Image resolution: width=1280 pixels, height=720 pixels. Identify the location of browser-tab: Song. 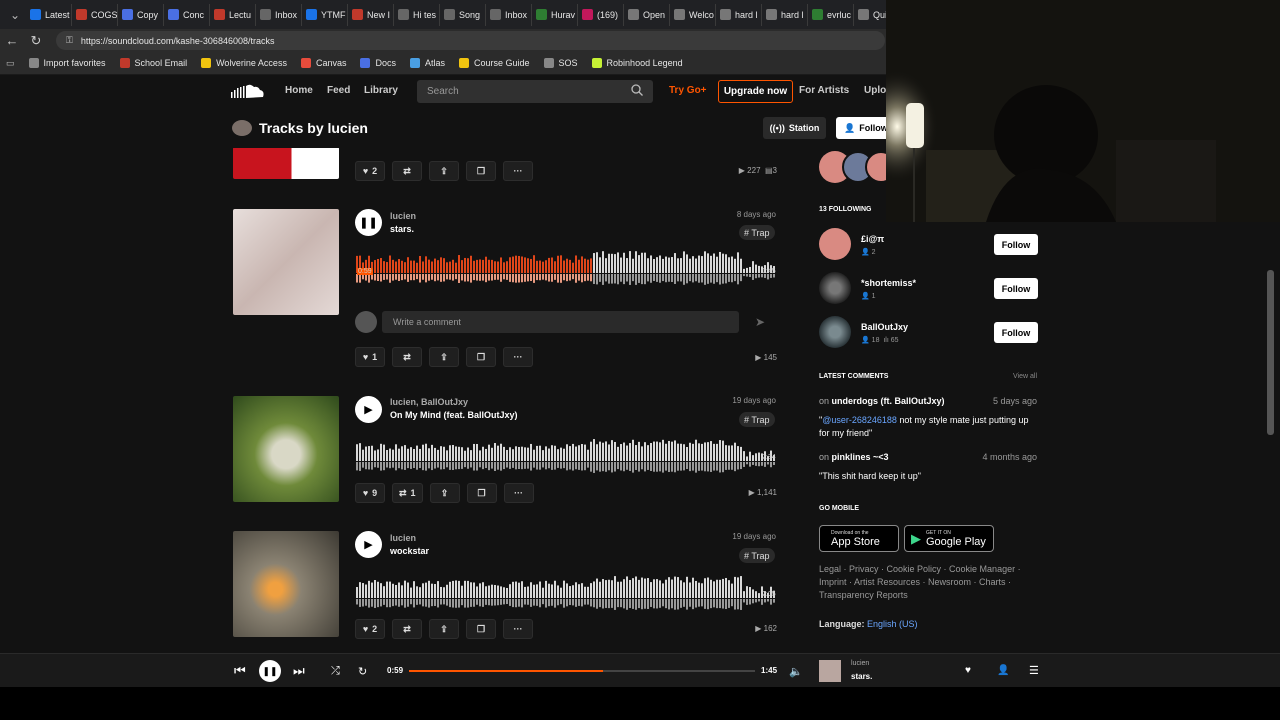
(463, 14).